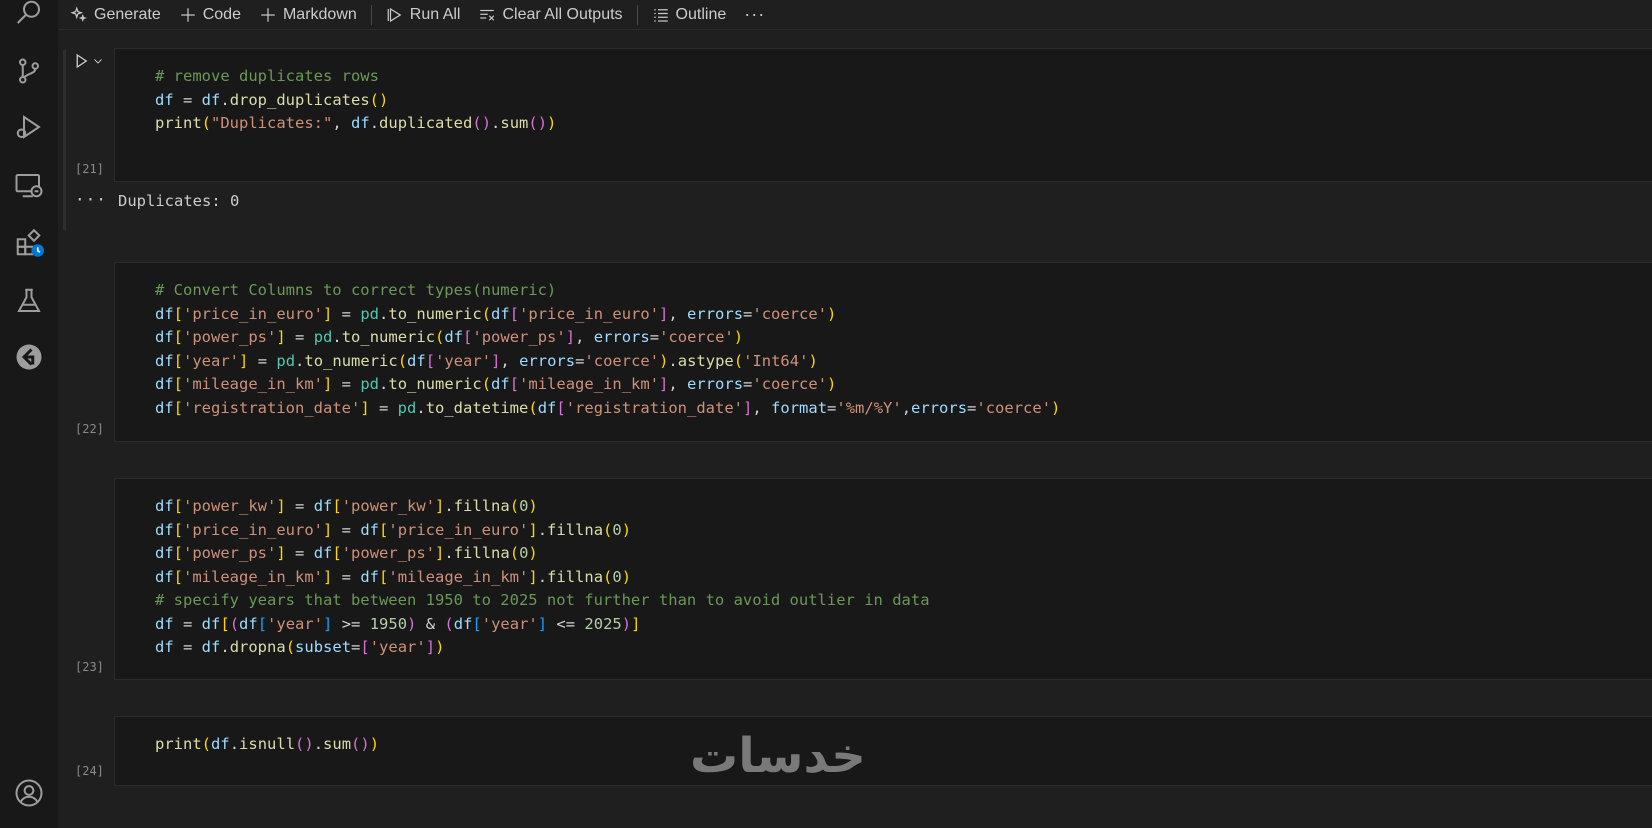 This screenshot has height=828, width=1652. I want to click on more-actions-button: ···, so click(754, 15).